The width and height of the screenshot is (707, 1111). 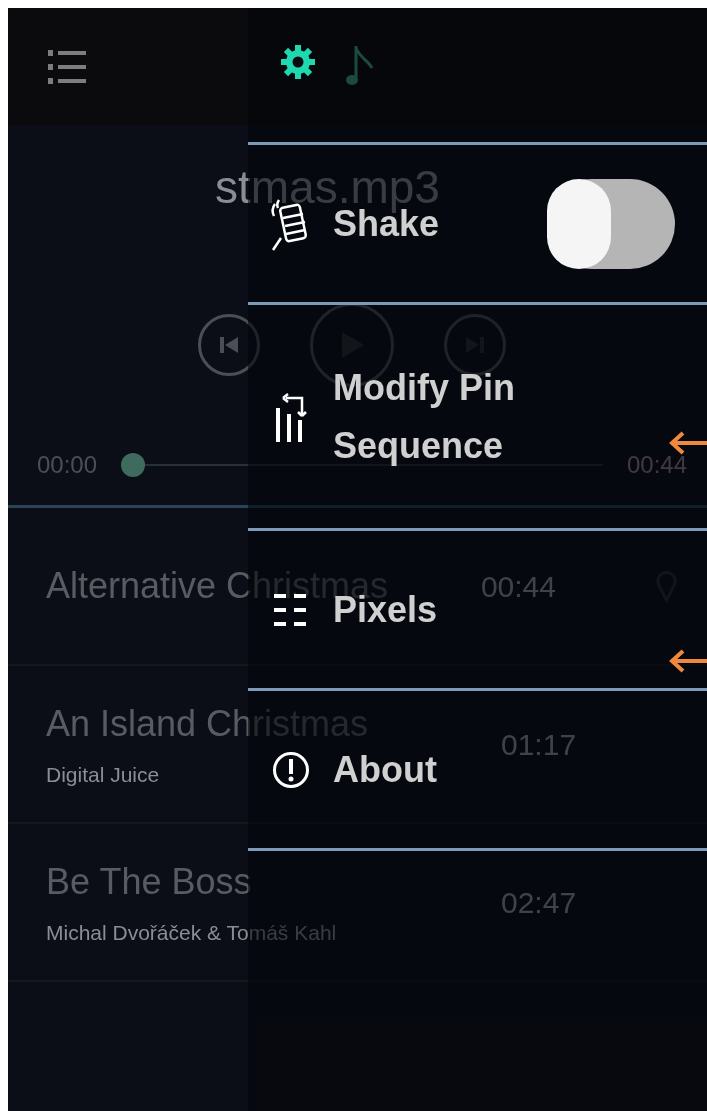 What do you see at coordinates (539, 902) in the screenshot?
I see `track-duration: 02:47` at bounding box center [539, 902].